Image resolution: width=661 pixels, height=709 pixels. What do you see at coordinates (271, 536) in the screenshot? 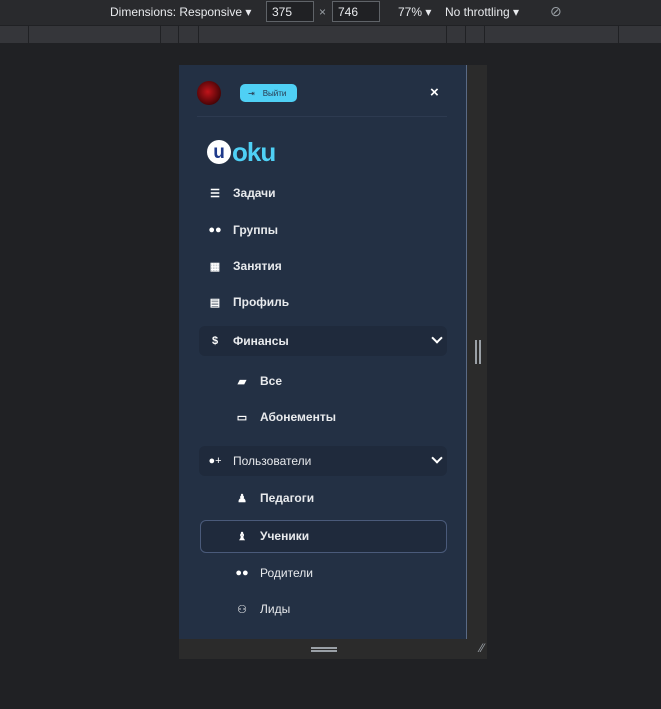
I see `submenu-item-students: ♝ Ученики` at bounding box center [271, 536].